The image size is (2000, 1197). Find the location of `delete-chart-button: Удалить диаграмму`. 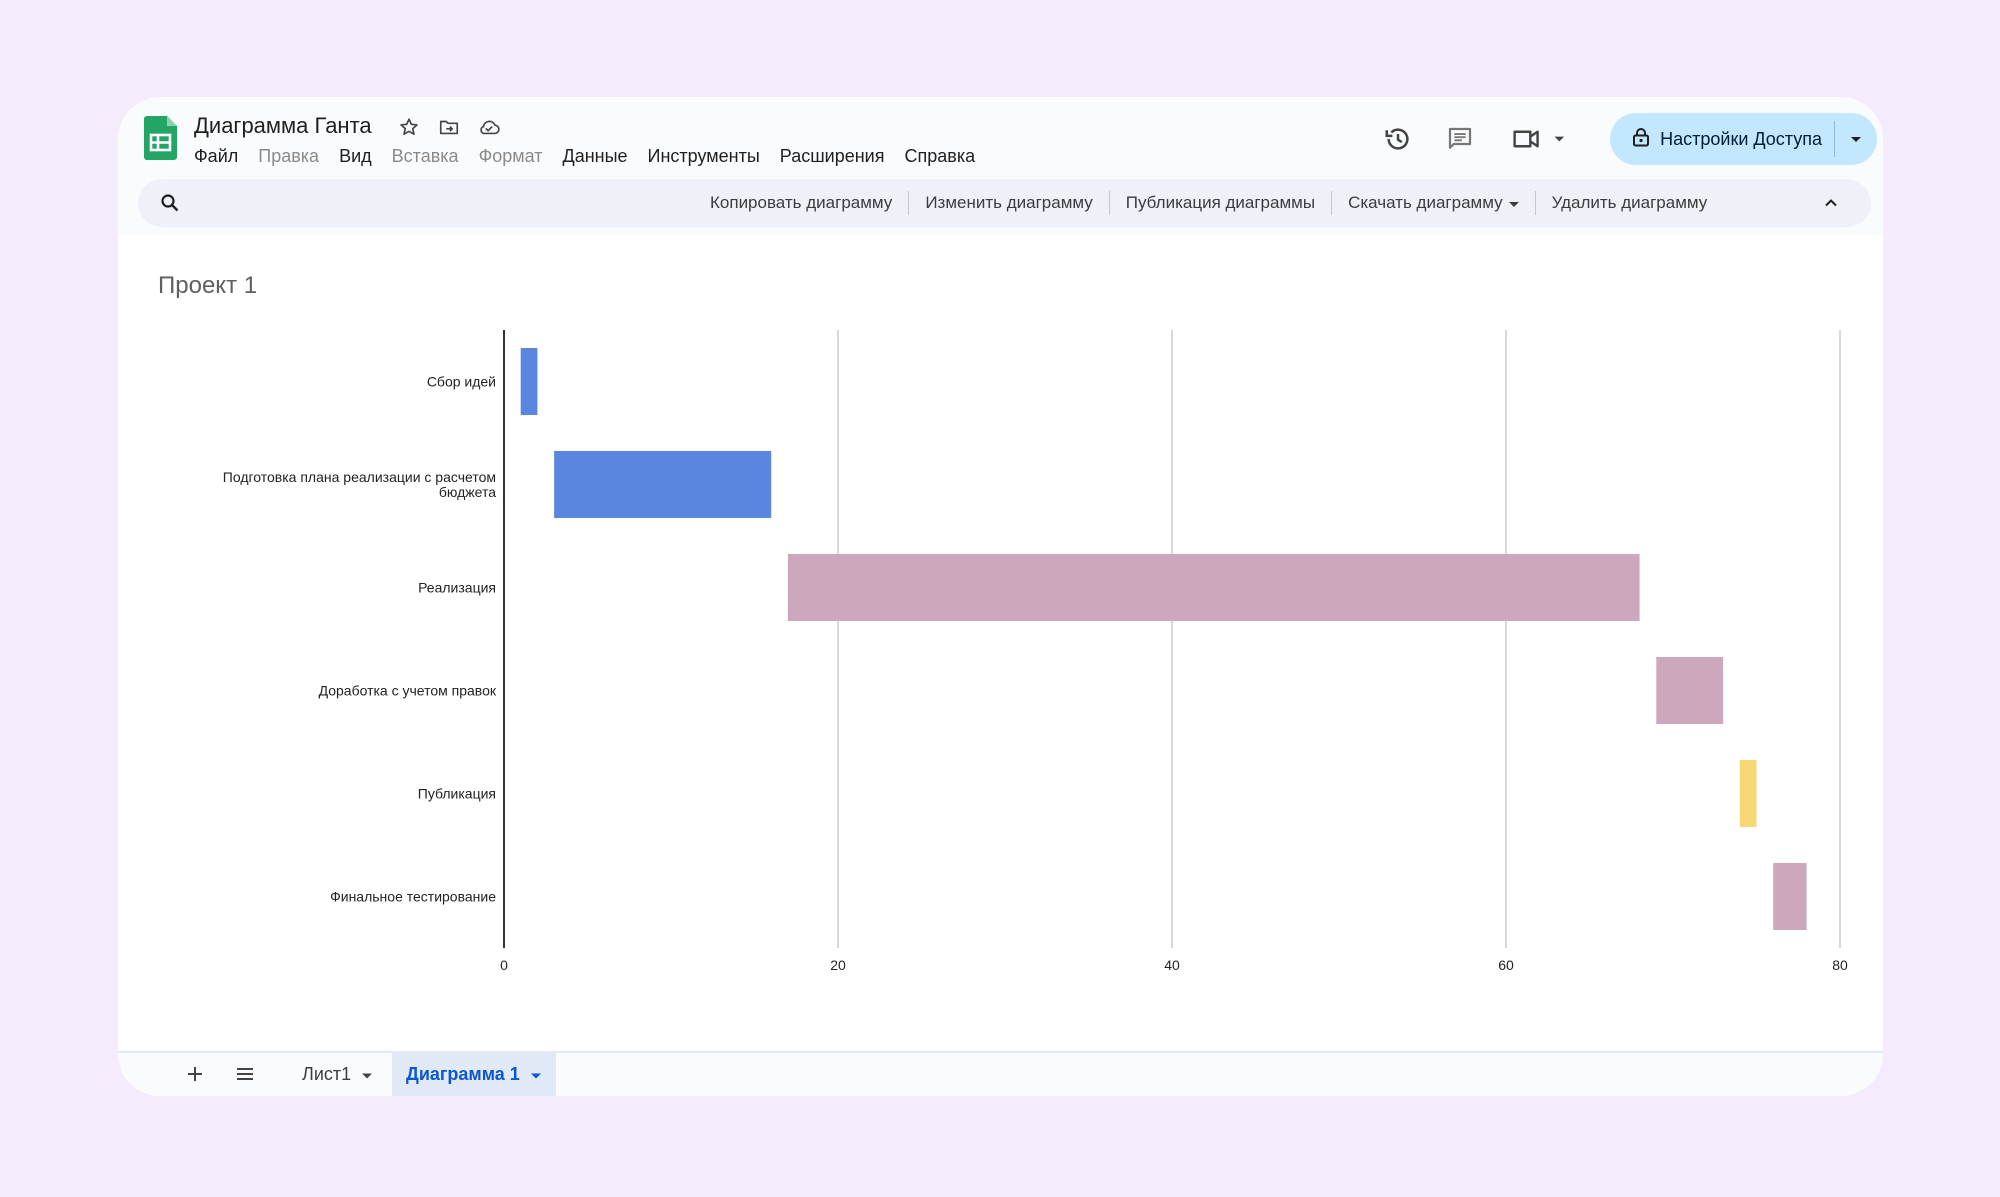

delete-chart-button: Удалить диаграмму is located at coordinates (1630, 203).